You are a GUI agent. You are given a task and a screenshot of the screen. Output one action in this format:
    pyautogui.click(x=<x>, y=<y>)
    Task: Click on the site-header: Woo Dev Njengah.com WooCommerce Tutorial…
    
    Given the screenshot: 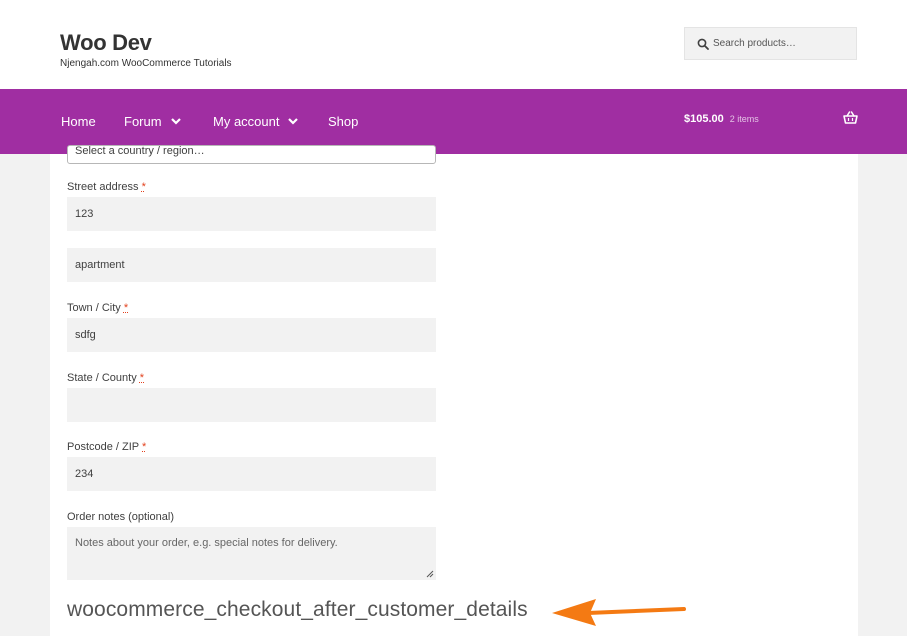 What is the action you would take?
    pyautogui.click(x=453, y=44)
    